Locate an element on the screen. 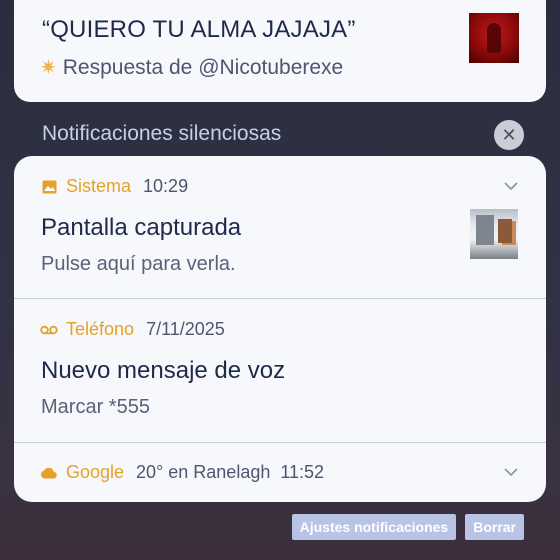  notification-time: 10:29 is located at coordinates (166, 186).